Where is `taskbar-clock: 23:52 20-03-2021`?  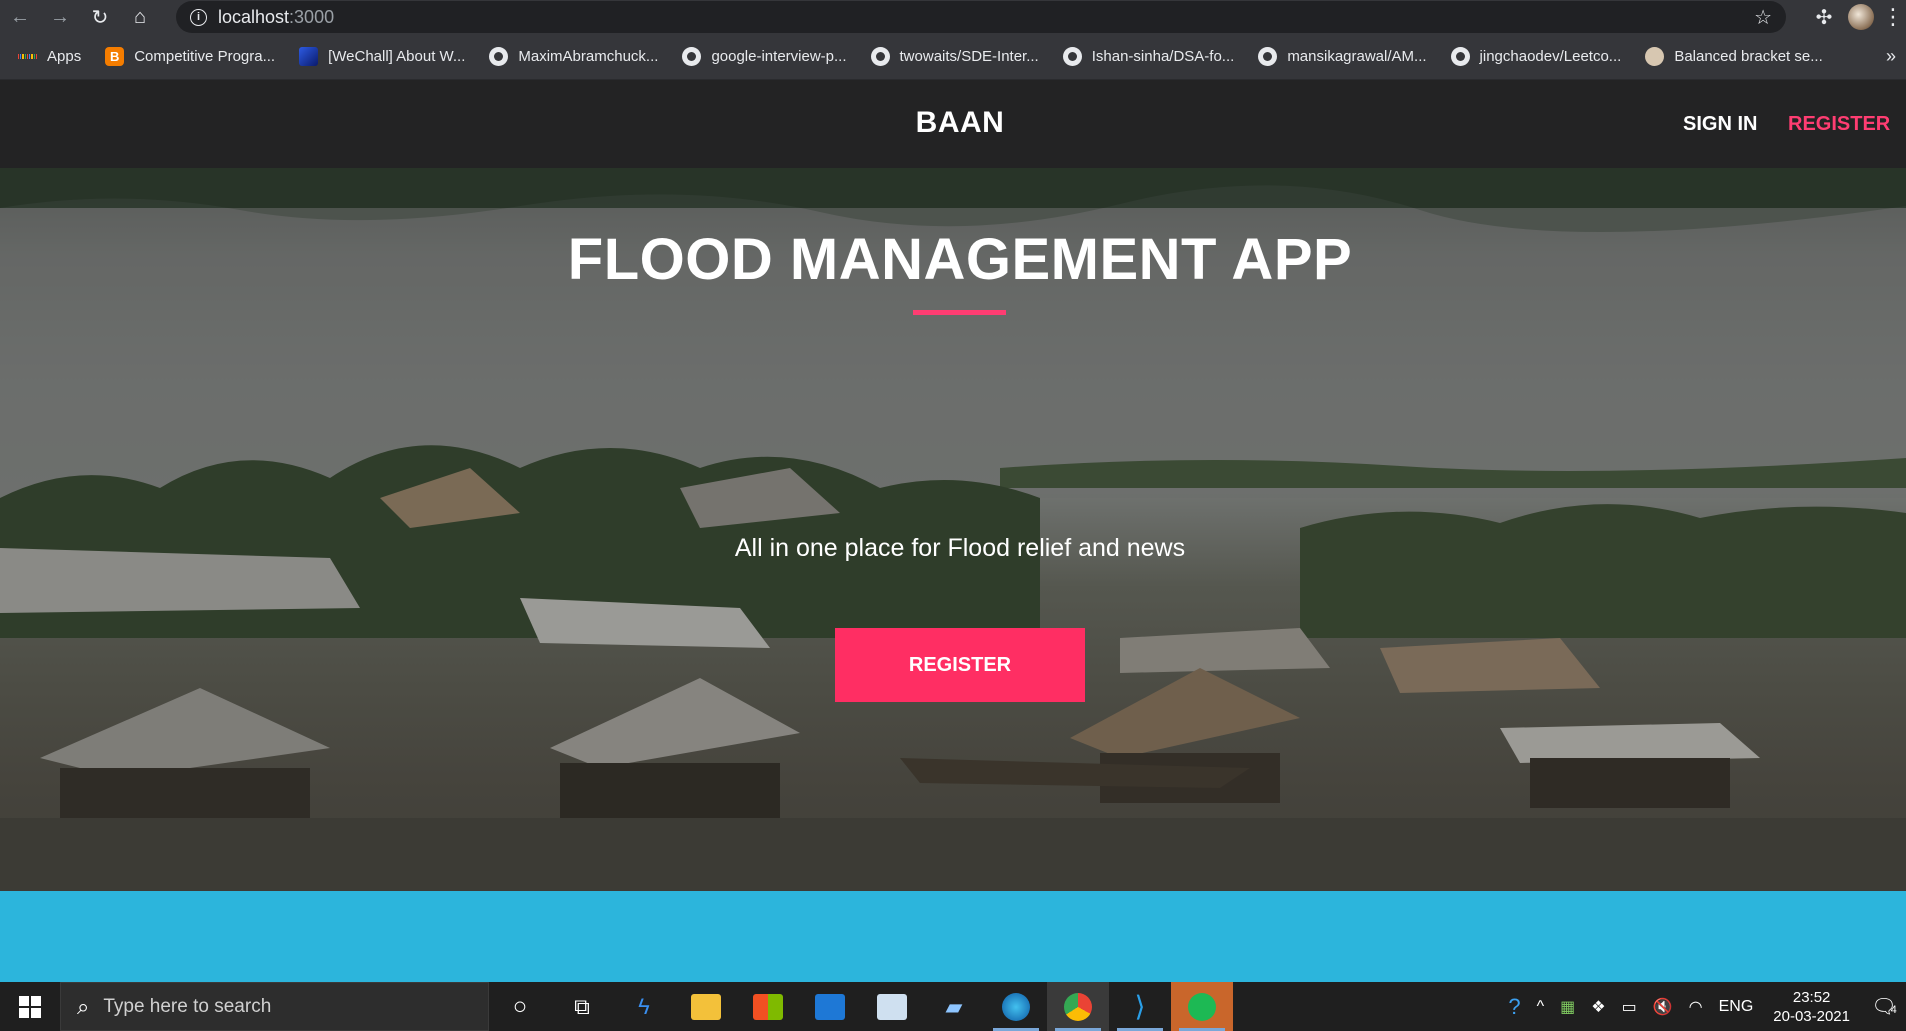 taskbar-clock: 23:52 20-03-2021 is located at coordinates (1811, 1007).